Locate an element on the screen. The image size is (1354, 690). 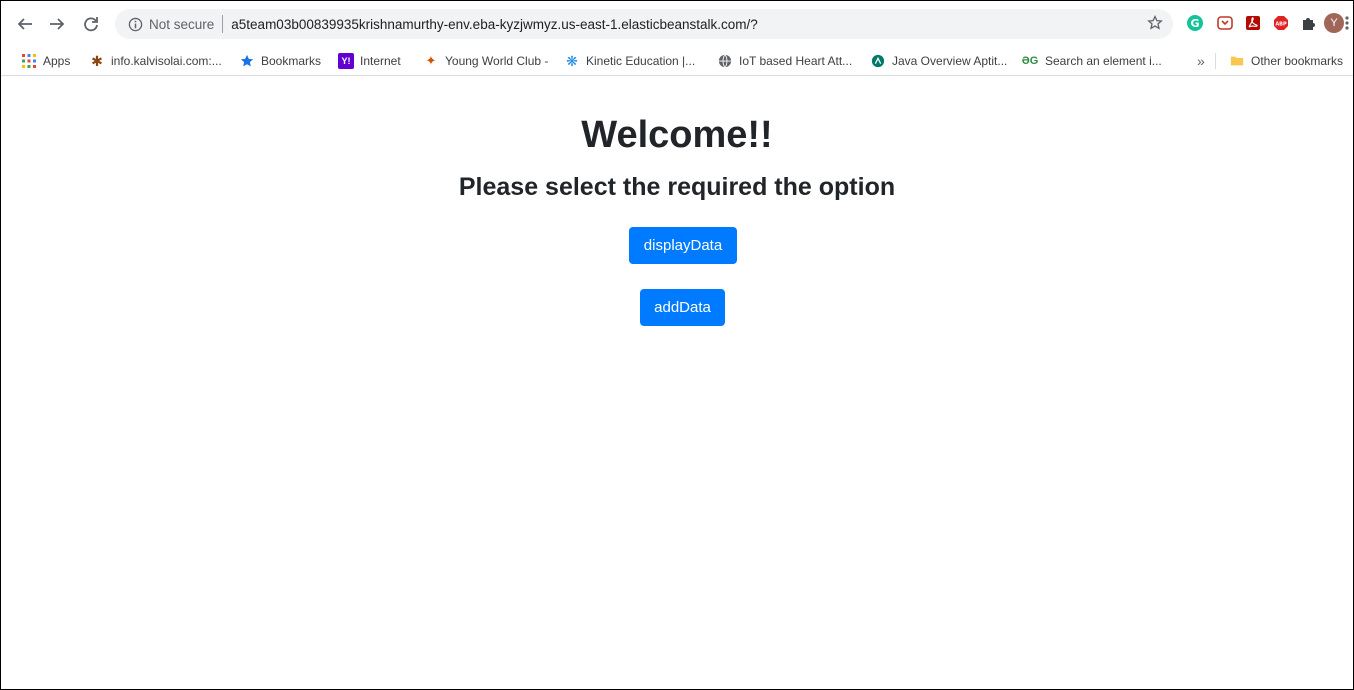
profile-initial: Y is located at coordinates (1334, 23).